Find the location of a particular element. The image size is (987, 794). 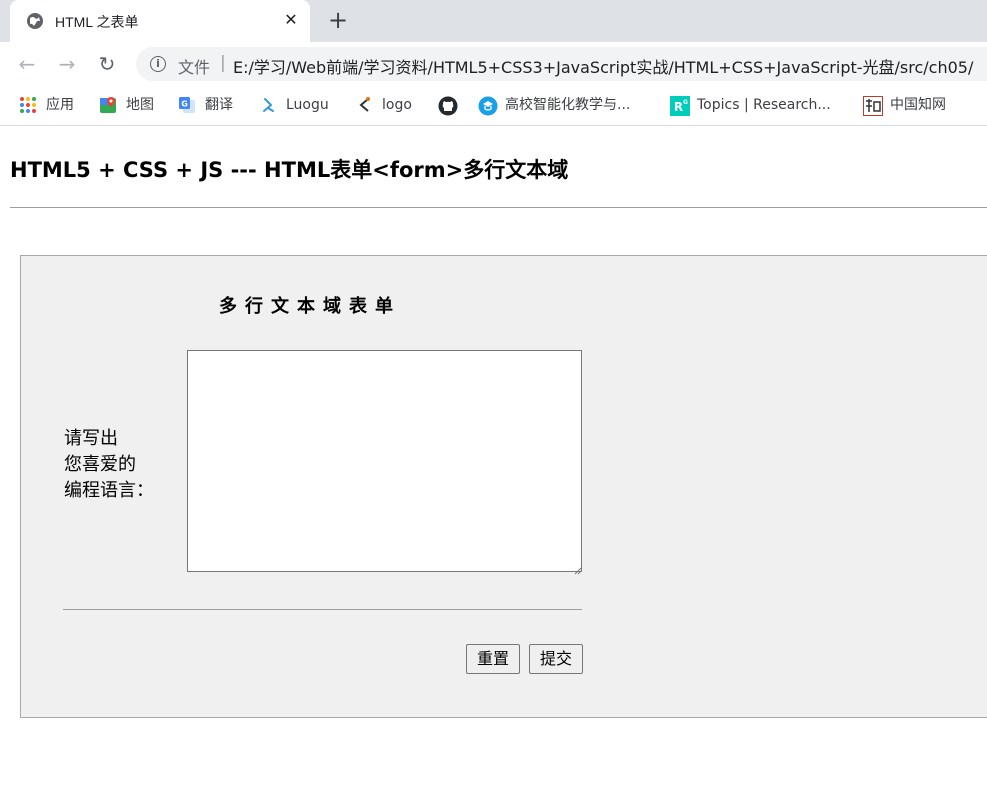

education-icon is located at coordinates (488, 106).